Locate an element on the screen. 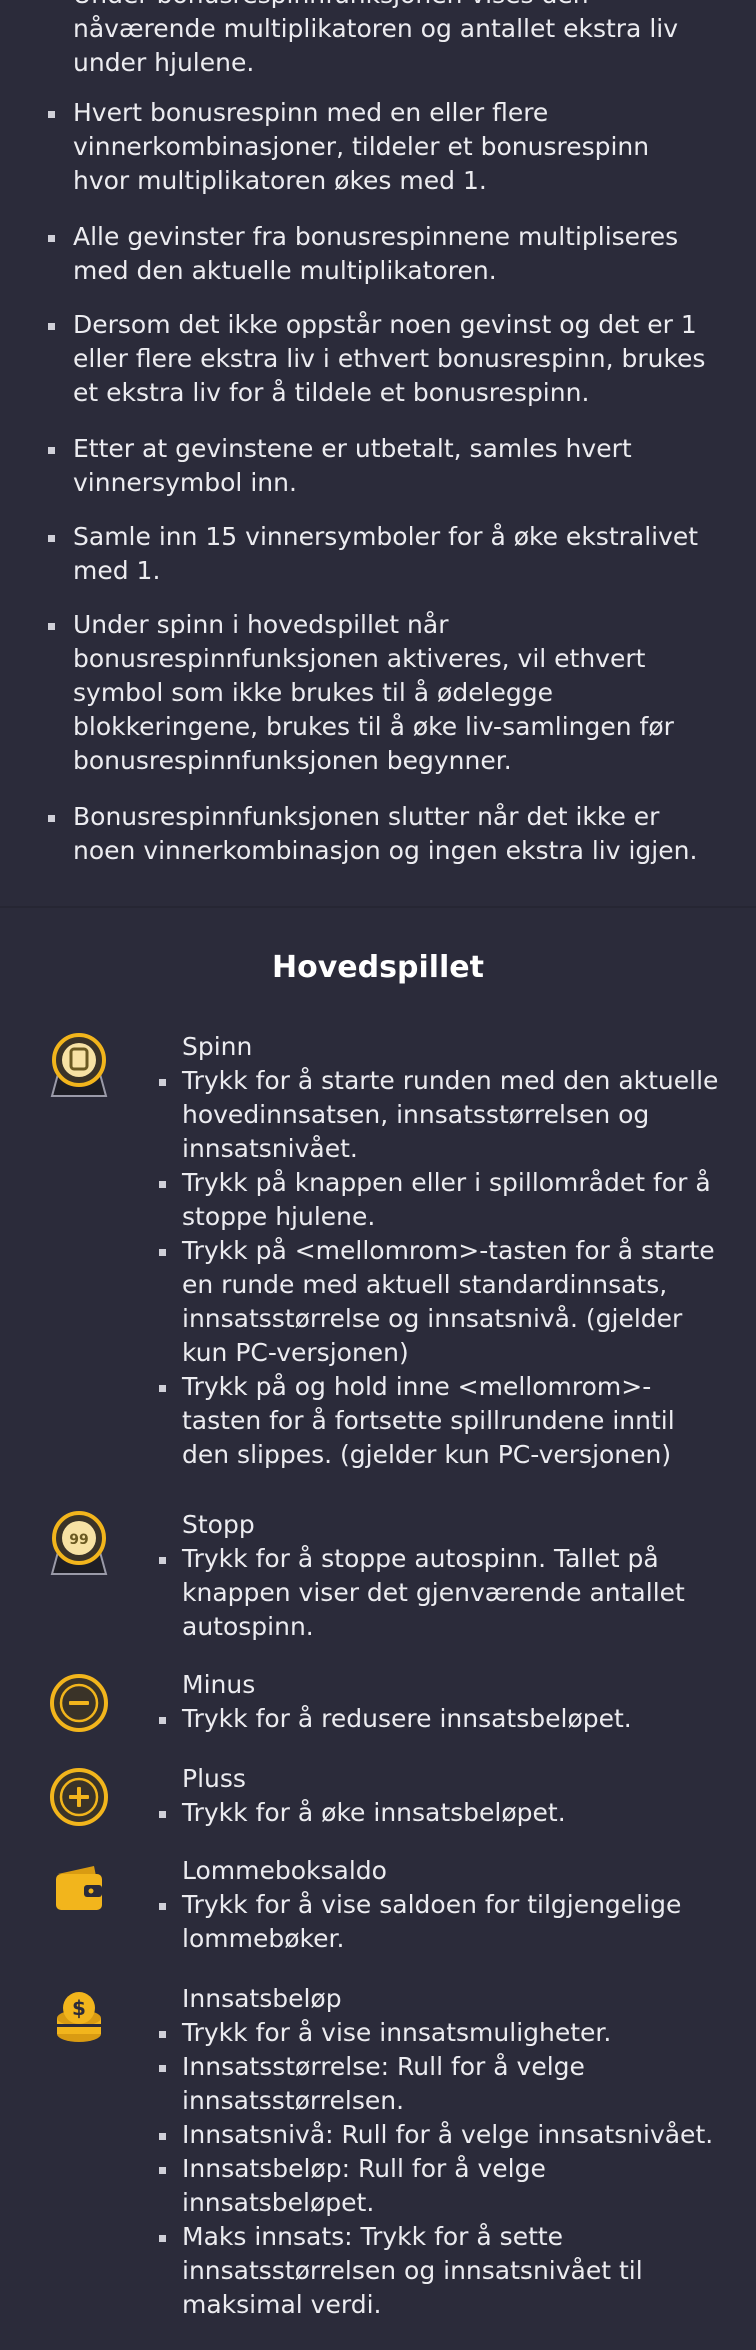 This screenshot has width=756, height=2350. stop-label: Stopp is located at coordinates (218, 1524).